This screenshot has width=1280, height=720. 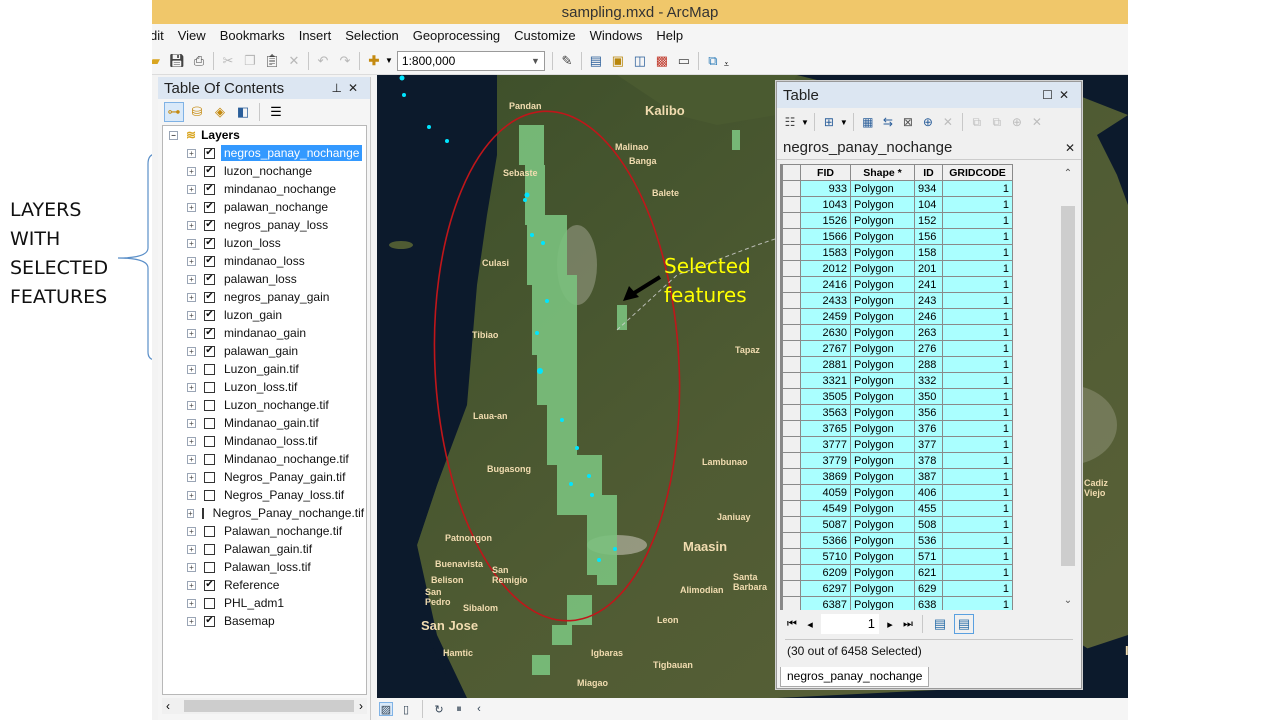 I want to click on chevron-down-icon: ▼, so click(x=535, y=61).